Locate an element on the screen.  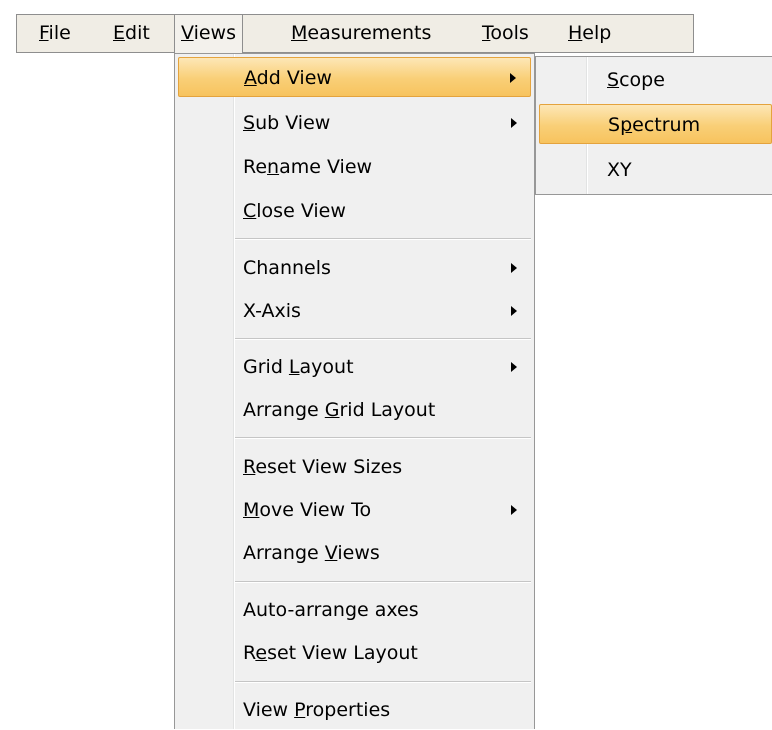
menuitem-sub-view: Sub View is located at coordinates (354, 123).